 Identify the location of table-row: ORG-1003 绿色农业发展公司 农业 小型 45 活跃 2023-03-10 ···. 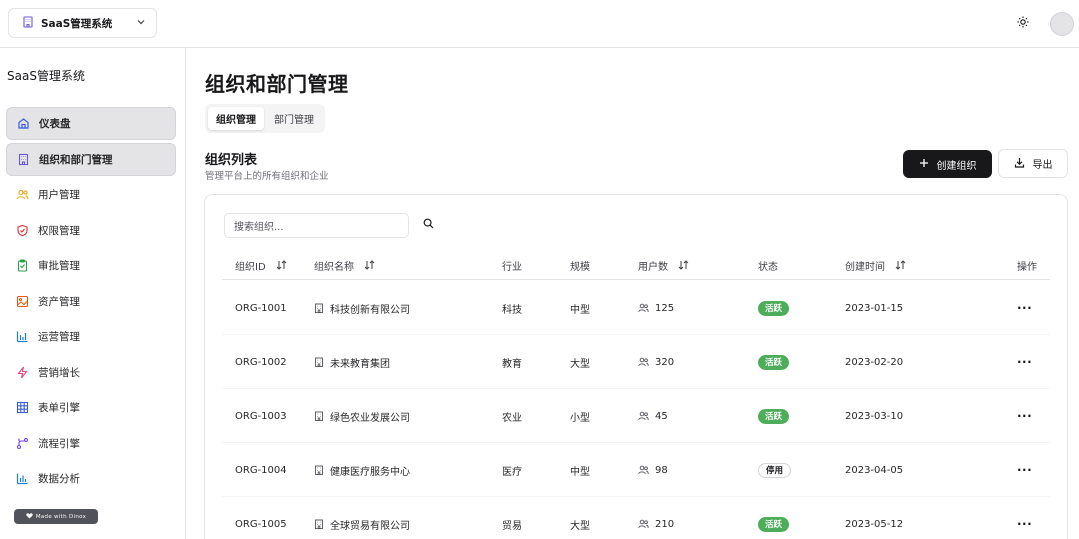
(636, 416).